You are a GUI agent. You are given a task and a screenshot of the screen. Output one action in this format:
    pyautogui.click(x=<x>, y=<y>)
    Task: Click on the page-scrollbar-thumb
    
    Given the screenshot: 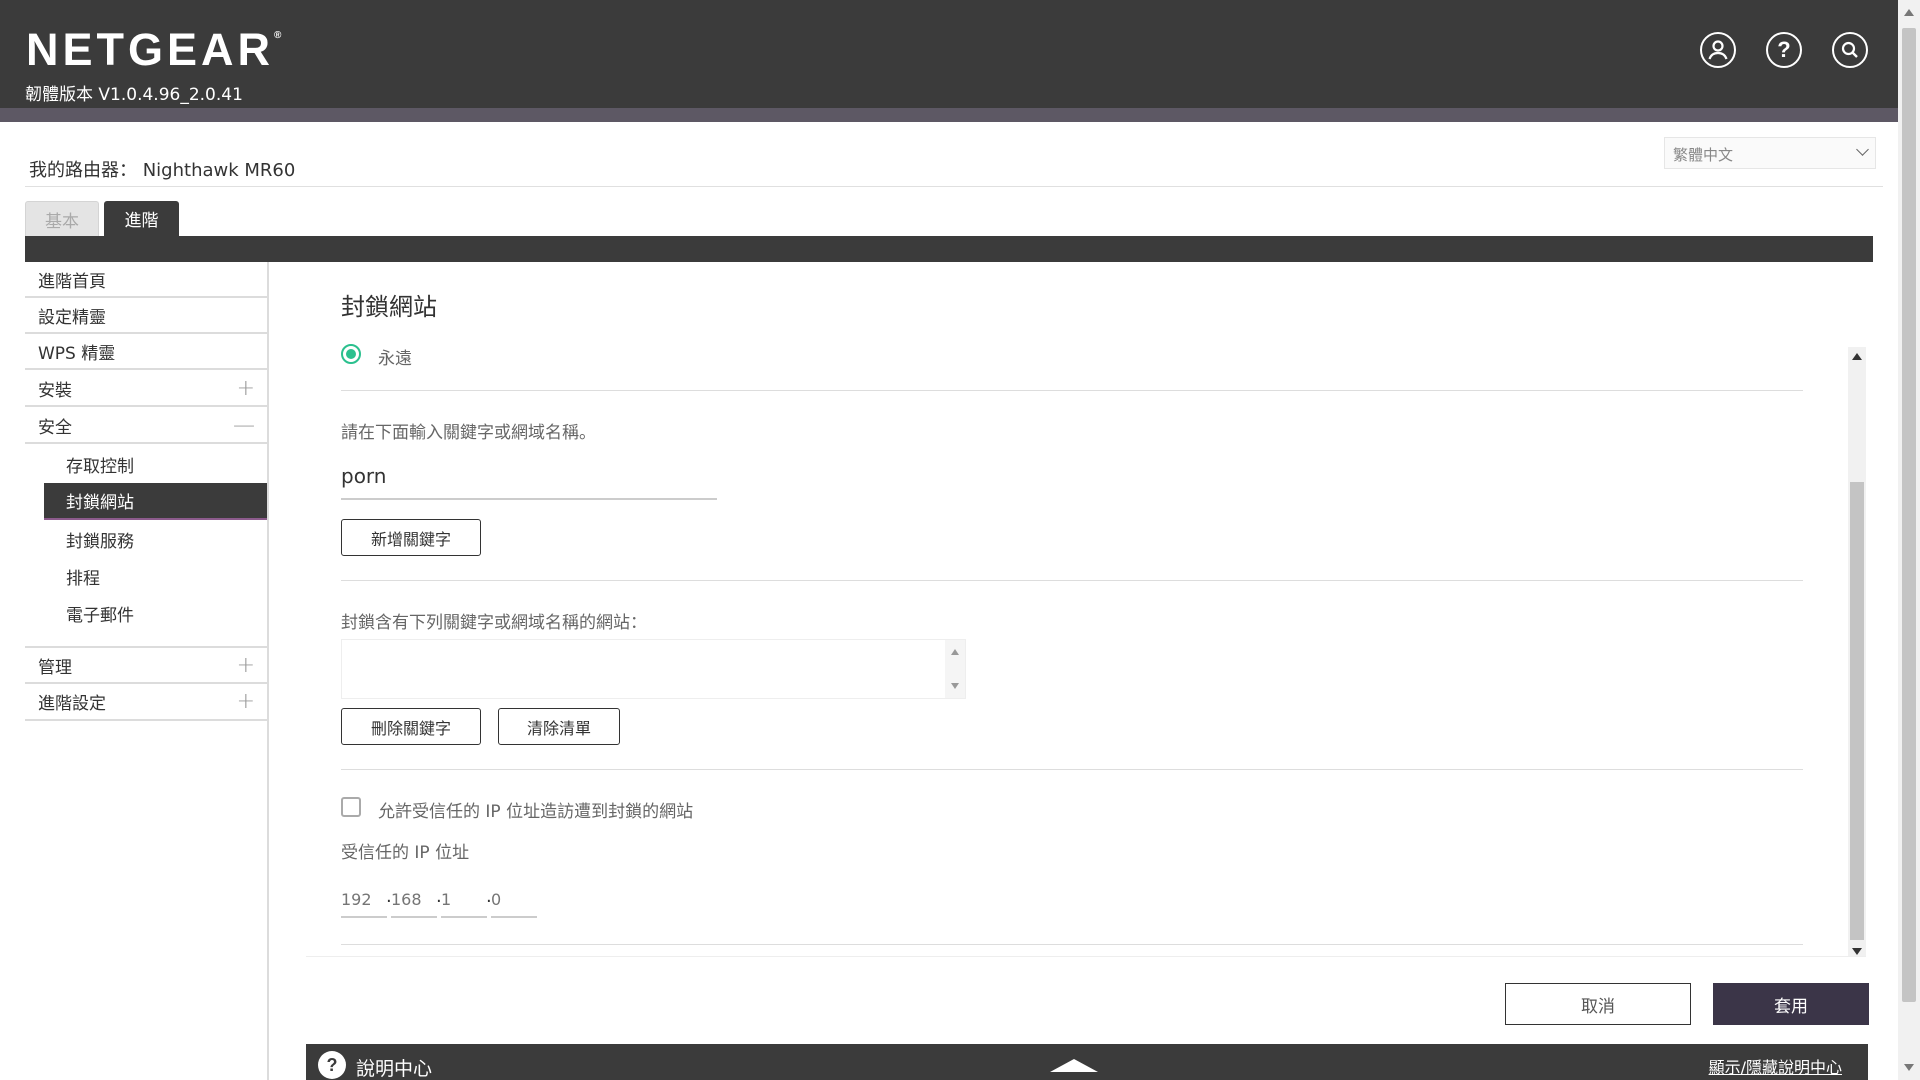 What is the action you would take?
    pyautogui.click(x=1909, y=515)
    